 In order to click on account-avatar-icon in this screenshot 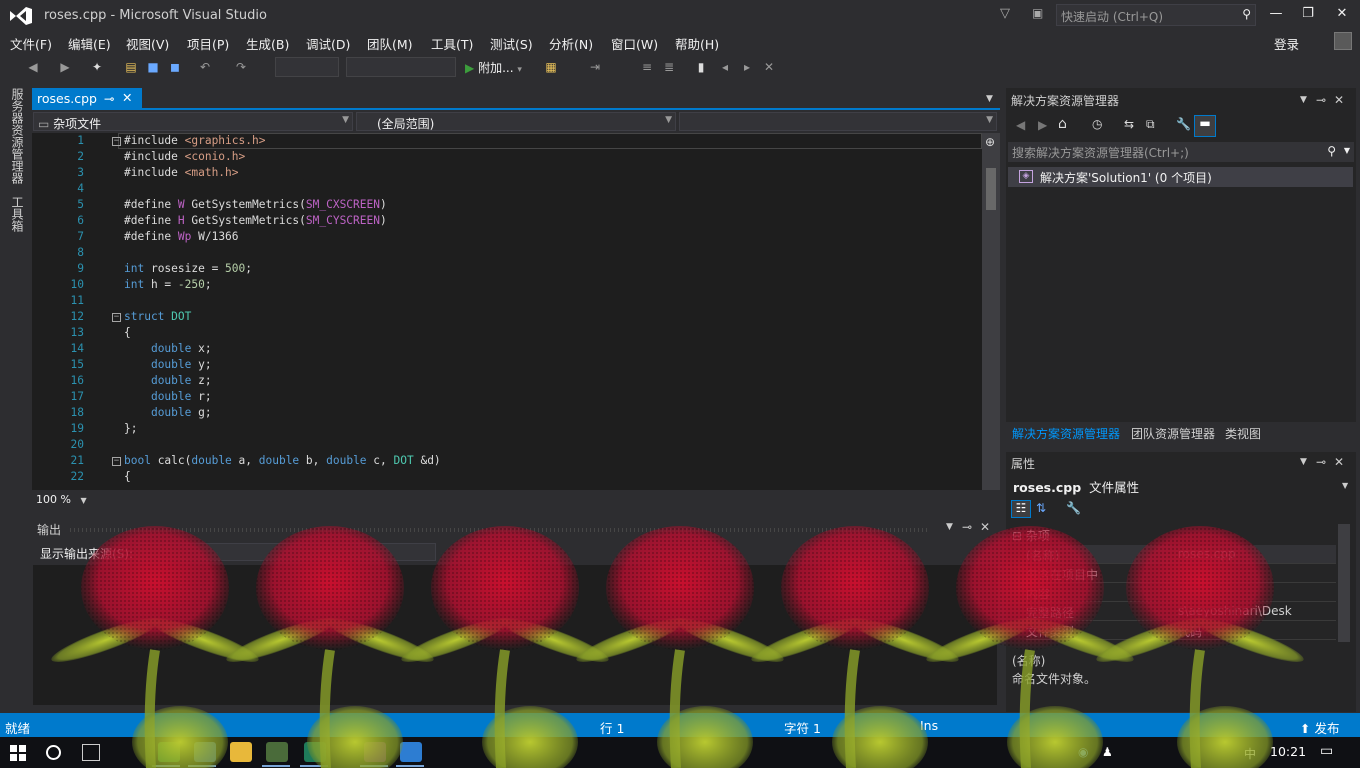, I will do `click(1343, 41)`.